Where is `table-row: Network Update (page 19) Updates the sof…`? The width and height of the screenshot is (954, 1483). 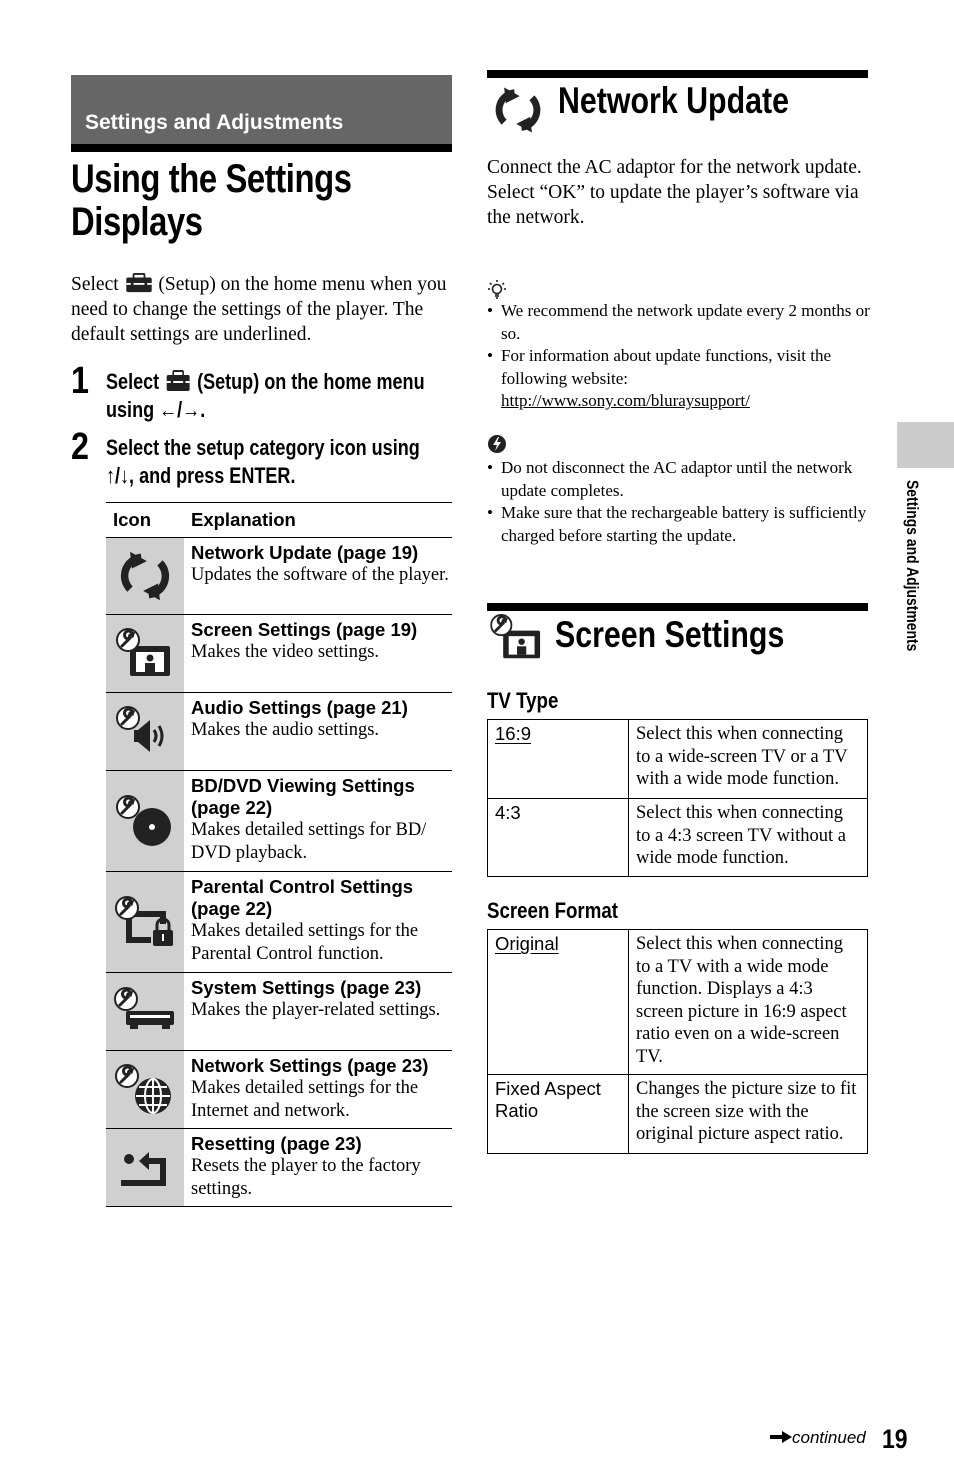
table-row: Network Update (page 19) Updates the sof… is located at coordinates (279, 576).